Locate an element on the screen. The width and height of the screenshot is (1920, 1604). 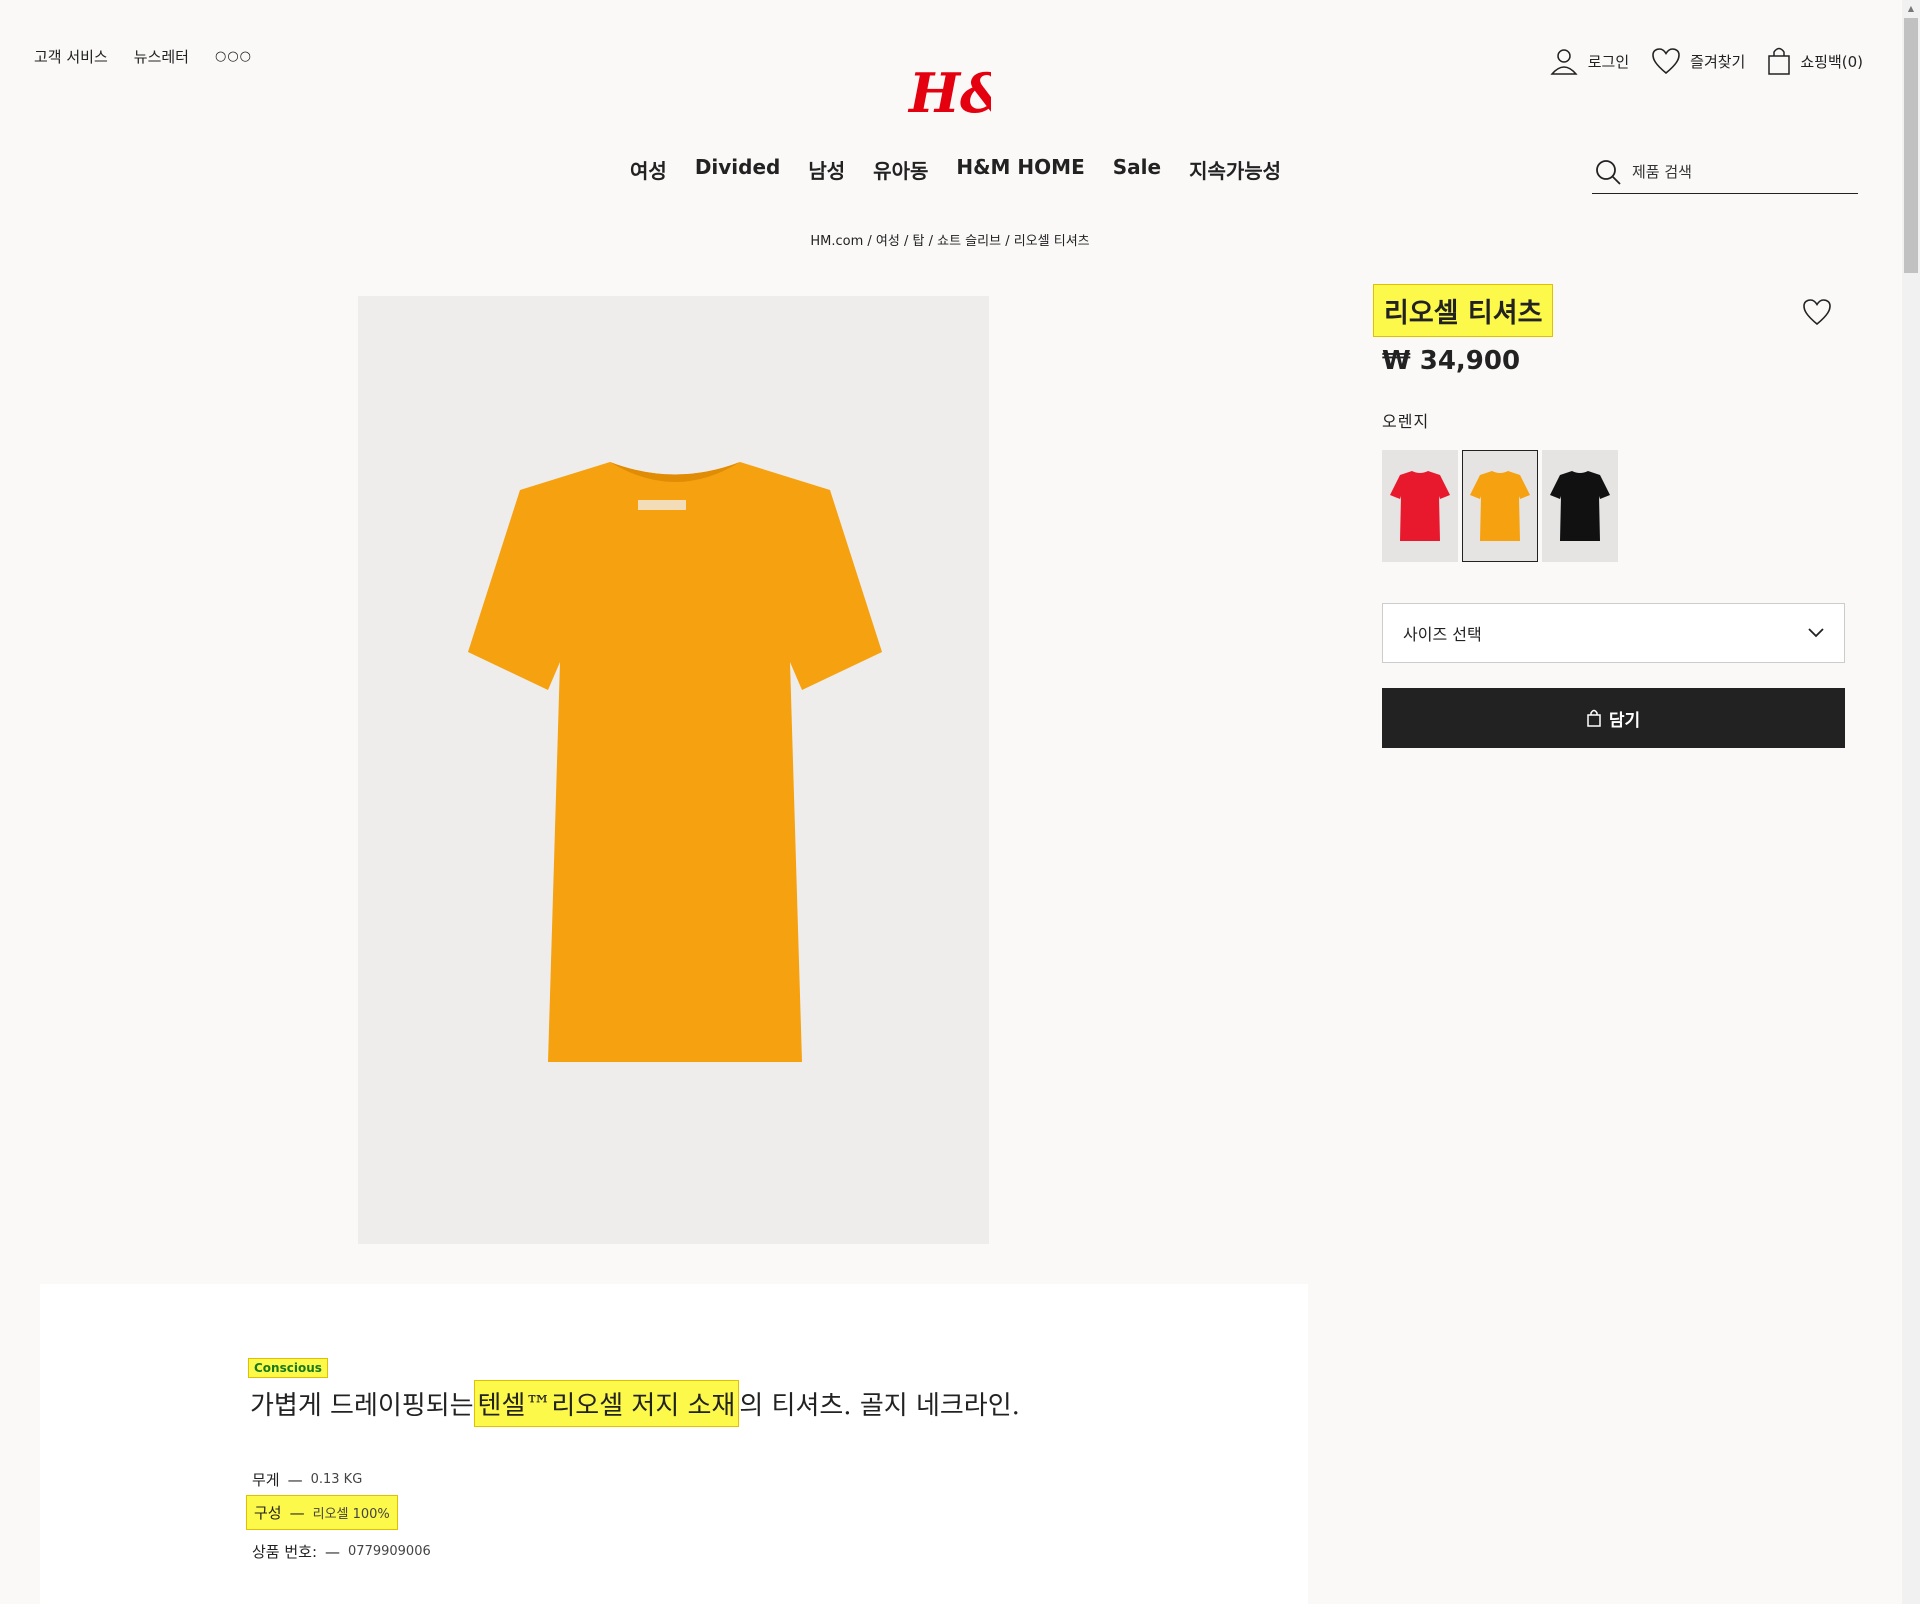
breadcrumb: HM.com / 여성 / 탑 / 쇼트 슬리브 / 리오셀 티셔츠 is located at coordinates (950, 239).